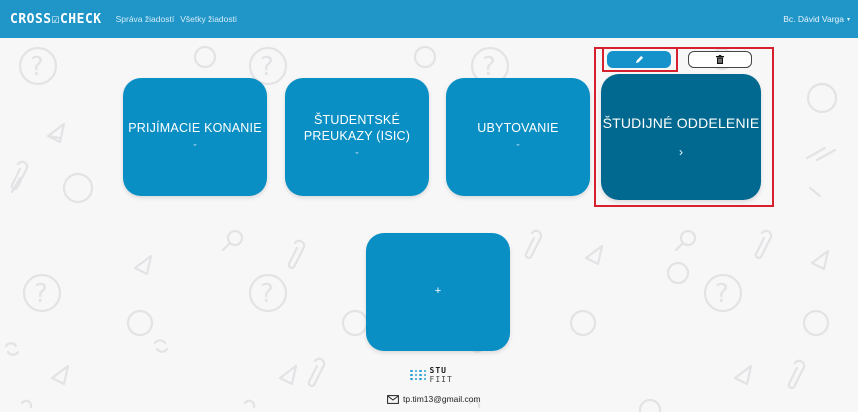  What do you see at coordinates (442, 399) in the screenshot?
I see `email-text: tp.tim13@gmail.com` at bounding box center [442, 399].